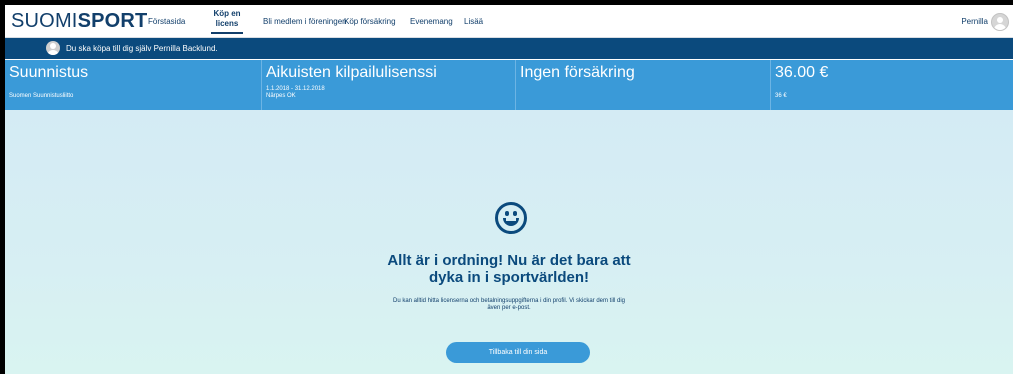 The width and height of the screenshot is (1013, 374). I want to click on nav-item-lisaa: Lisää, so click(473, 21).